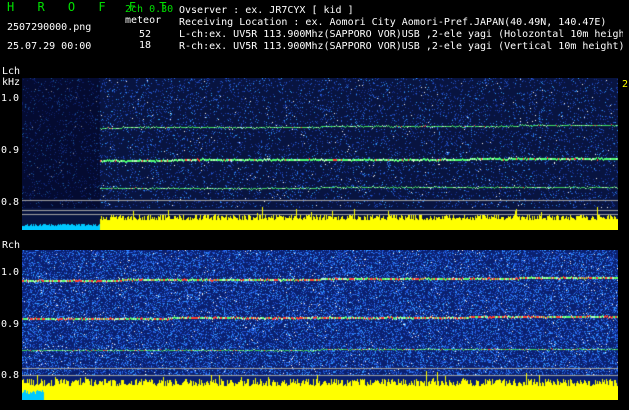 Image resolution: width=629 pixels, height=410 pixels. Describe the element at coordinates (49, 27) in the screenshot. I see `filename-label: 2507290000.png` at that location.